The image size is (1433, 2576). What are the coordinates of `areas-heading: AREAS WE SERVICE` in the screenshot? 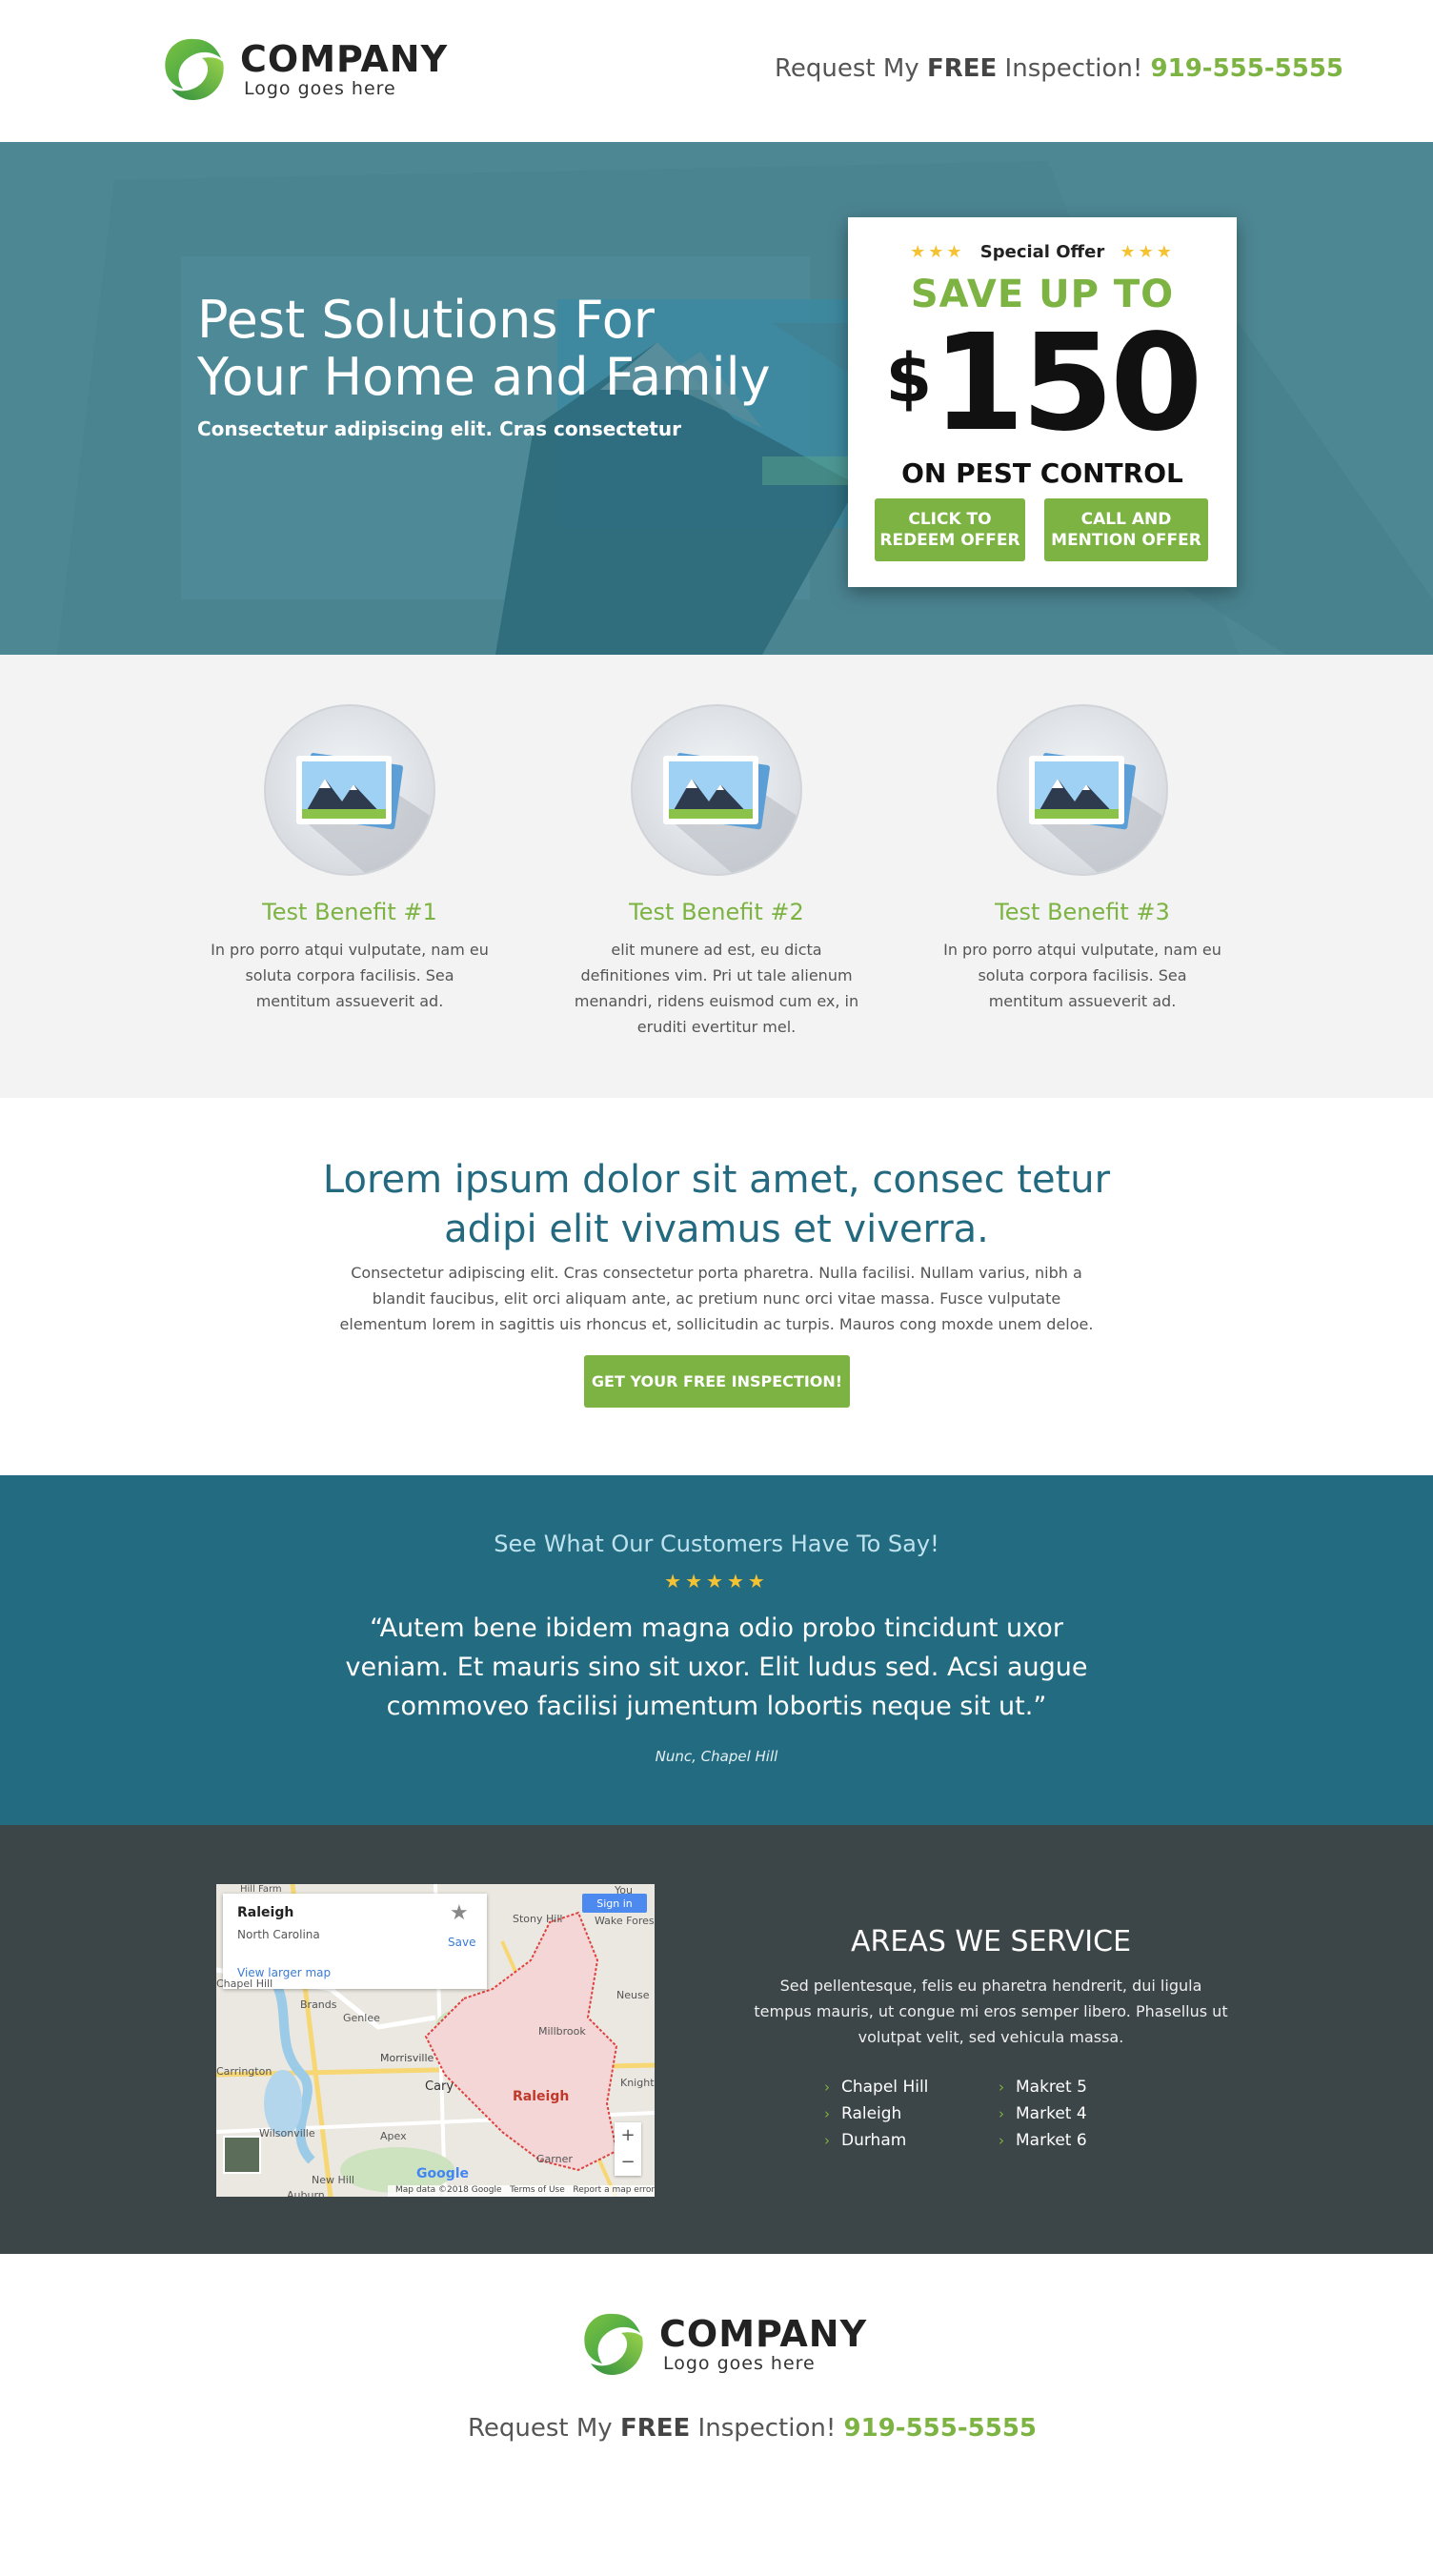 It's located at (991, 1942).